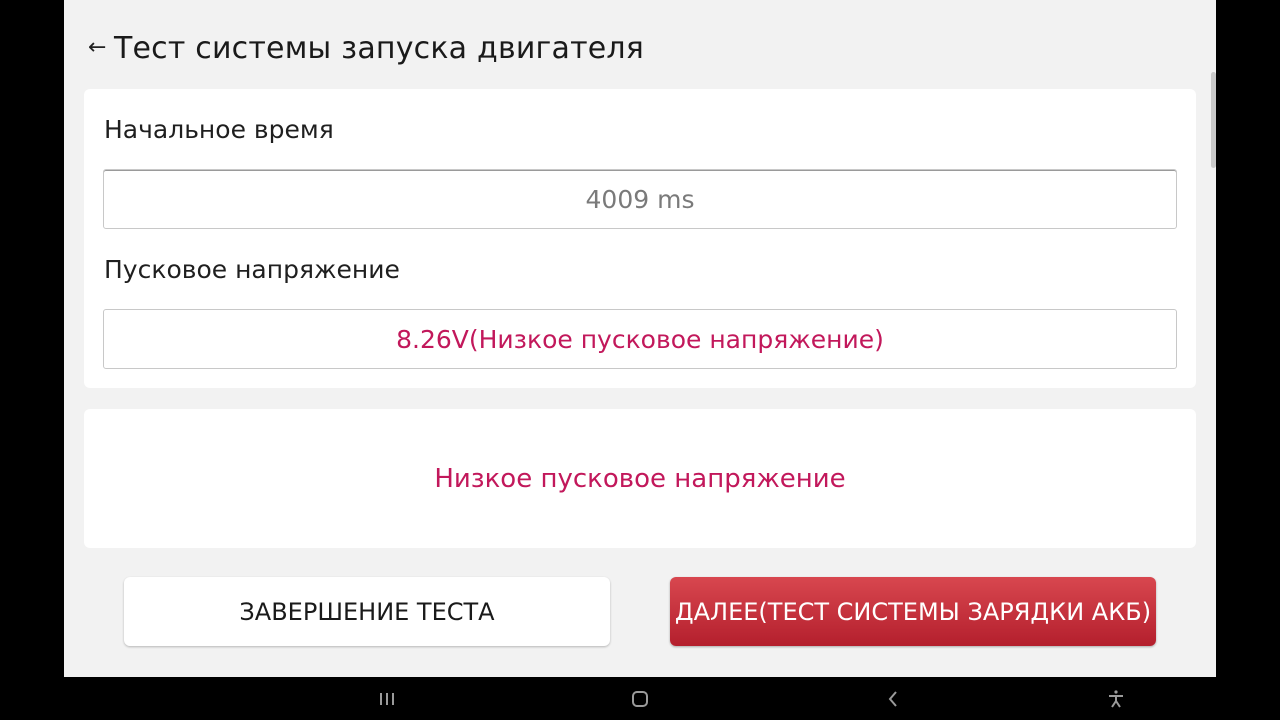 The width and height of the screenshot is (1280, 720). Describe the element at coordinates (913, 611) in the screenshot. I see `next-test-button: ДАЛЕЕ(ТЕСТ СИСТЕМЫ ЗАРЯДКИ АКБ)` at that location.